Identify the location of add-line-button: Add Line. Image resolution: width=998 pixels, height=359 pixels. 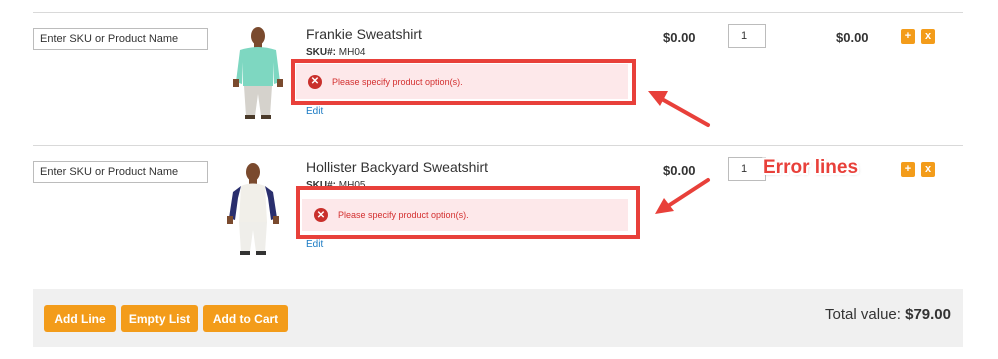
(80, 318).